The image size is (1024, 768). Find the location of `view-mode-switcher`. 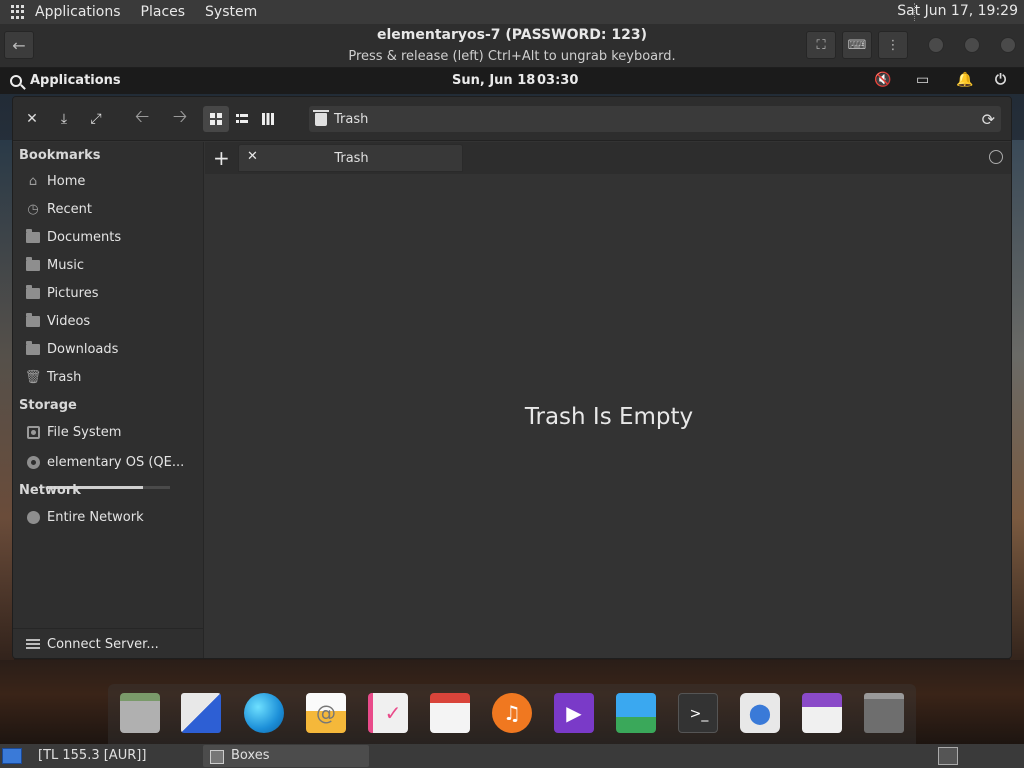

view-mode-switcher is located at coordinates (243, 119).